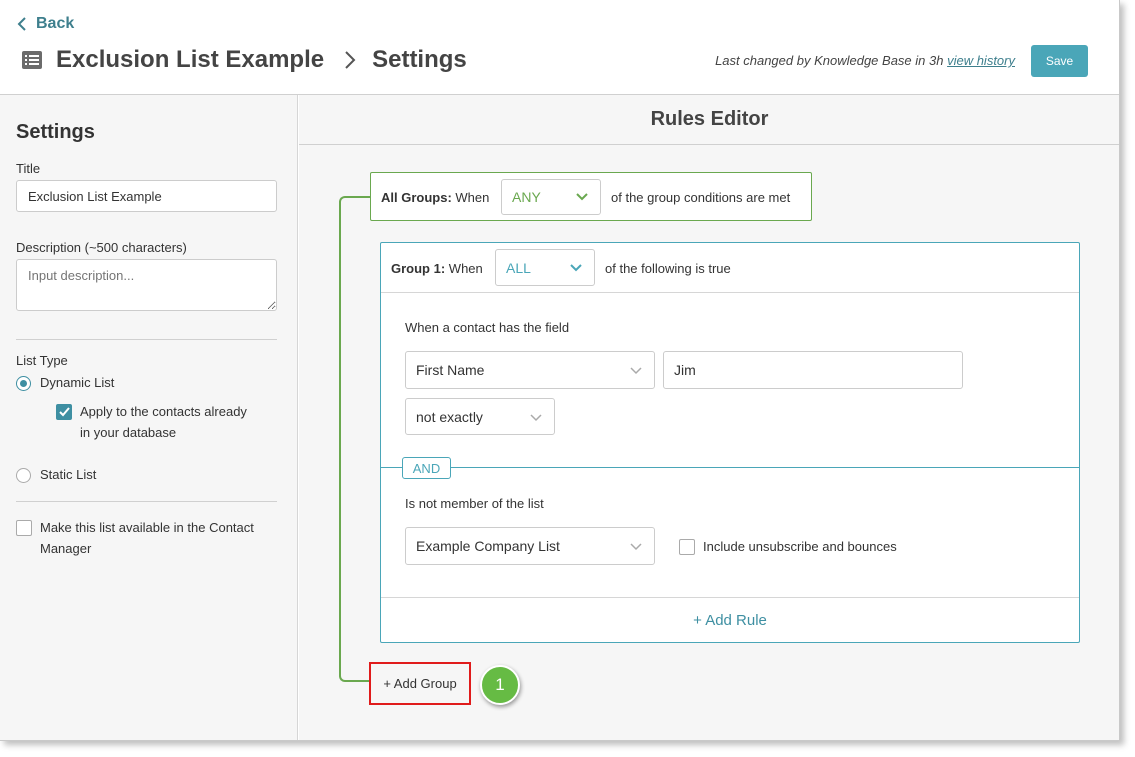 This screenshot has height=757, width=1135. Describe the element at coordinates (709, 120) in the screenshot. I see `rules-editor-heading: Rules Editor` at that location.